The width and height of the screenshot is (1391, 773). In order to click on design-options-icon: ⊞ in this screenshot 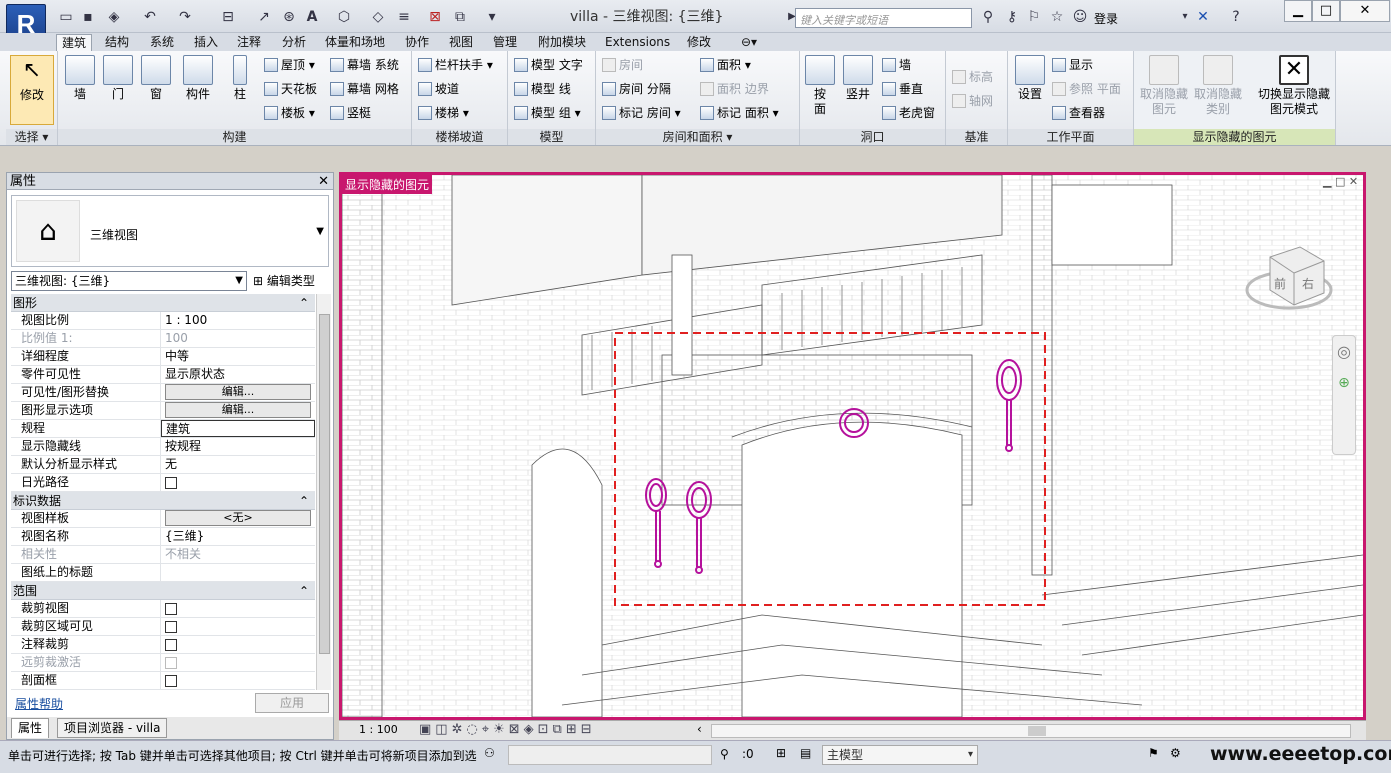, I will do `click(781, 753)`.